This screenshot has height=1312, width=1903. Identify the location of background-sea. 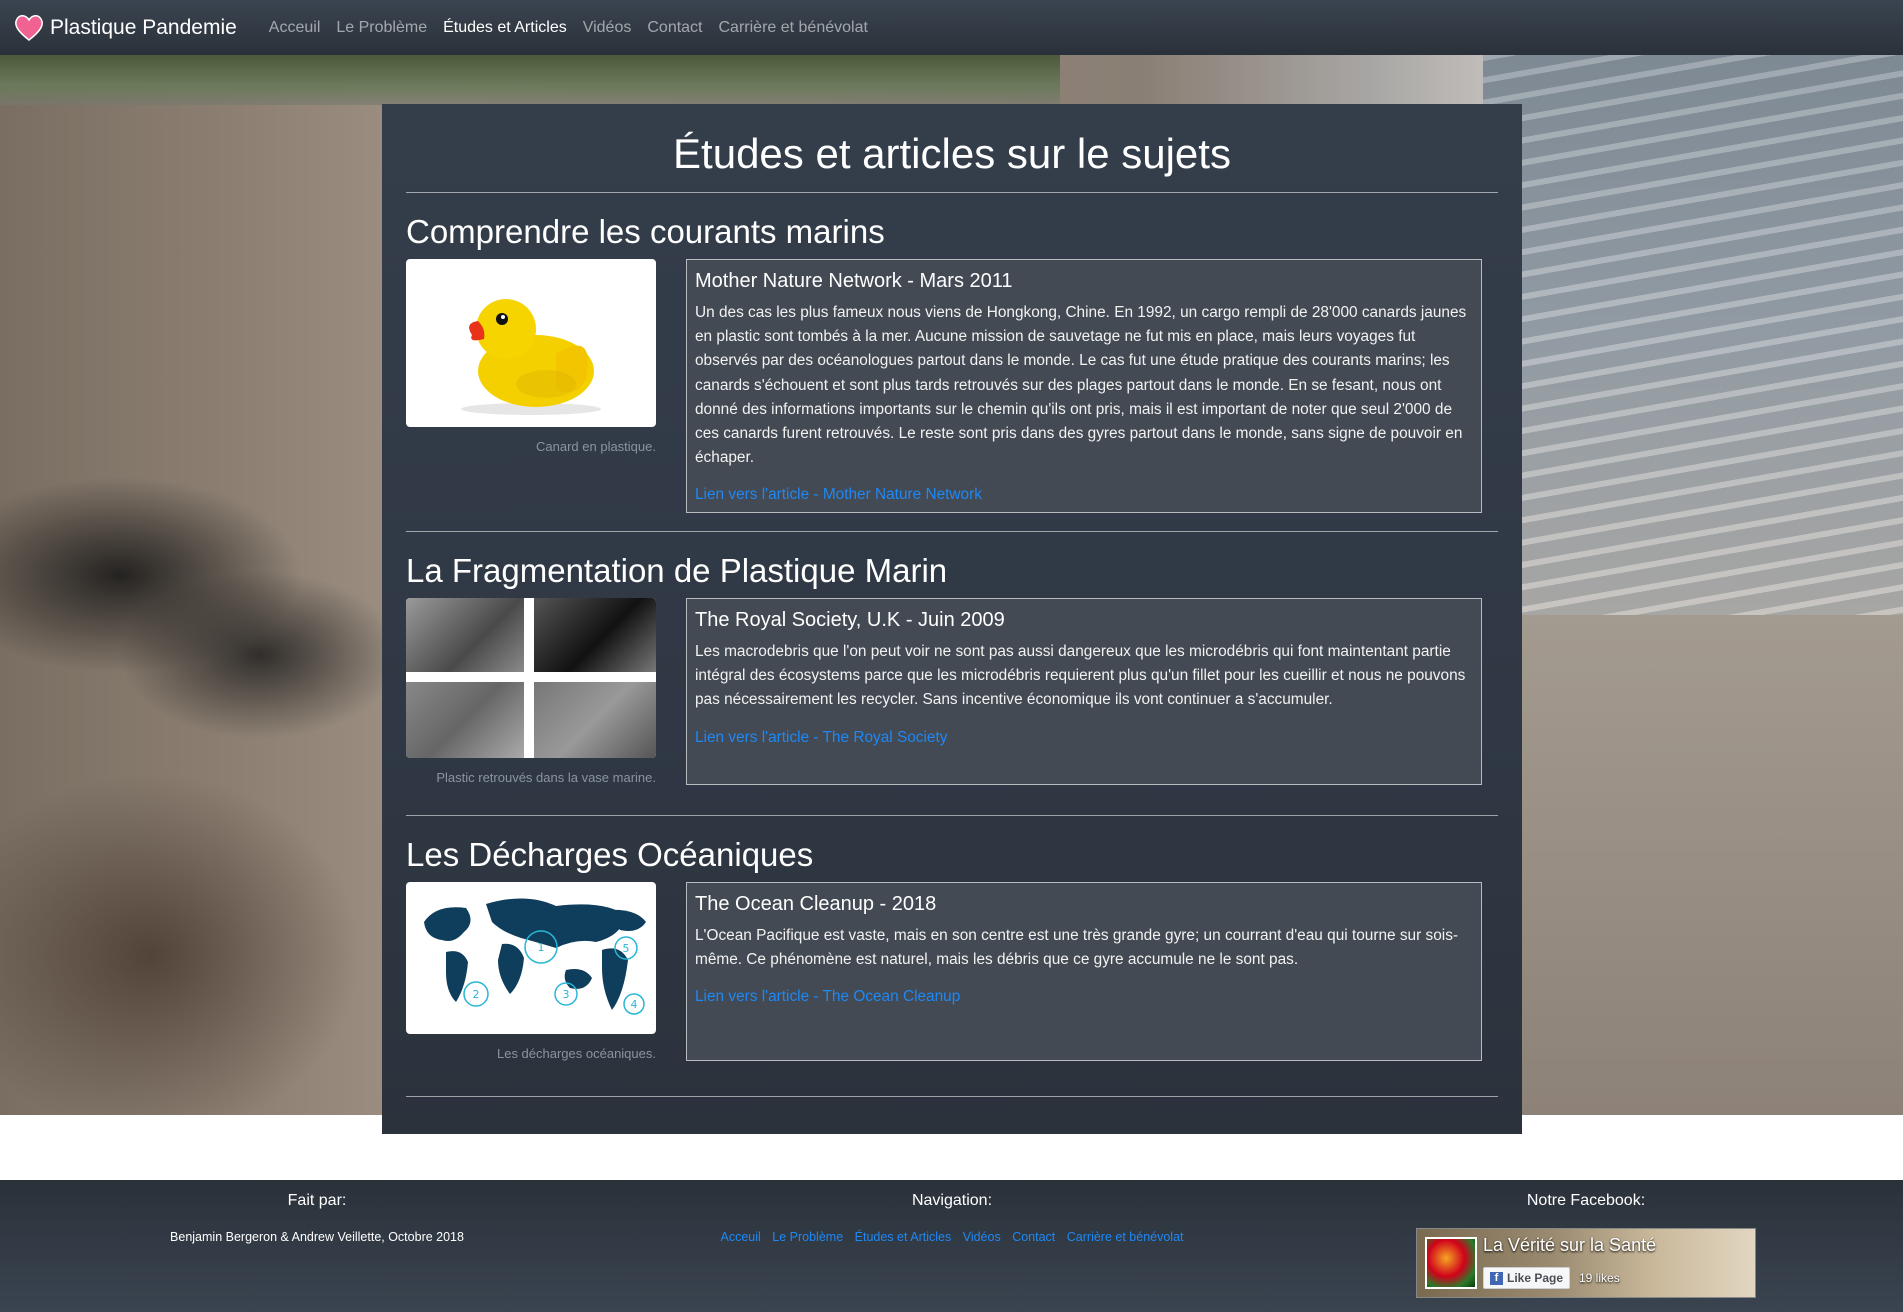
(1693, 335).